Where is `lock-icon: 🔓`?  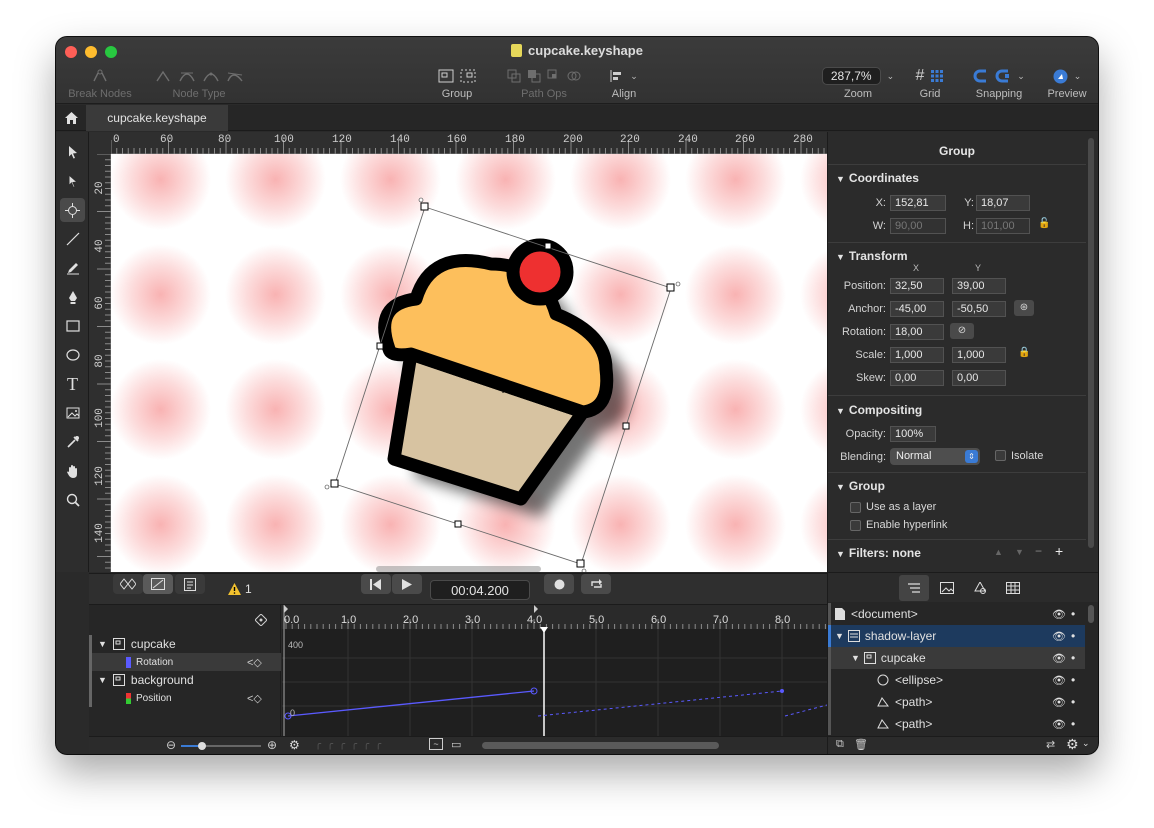
lock-icon: 🔓 is located at coordinates (1044, 223).